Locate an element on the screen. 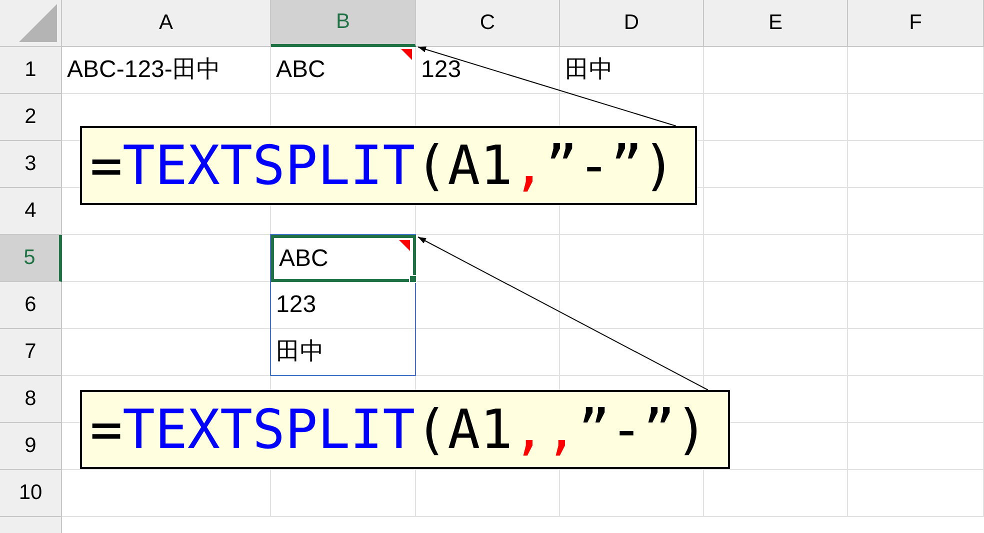 This screenshot has width=984, height=533. fill-handle is located at coordinates (413, 279).